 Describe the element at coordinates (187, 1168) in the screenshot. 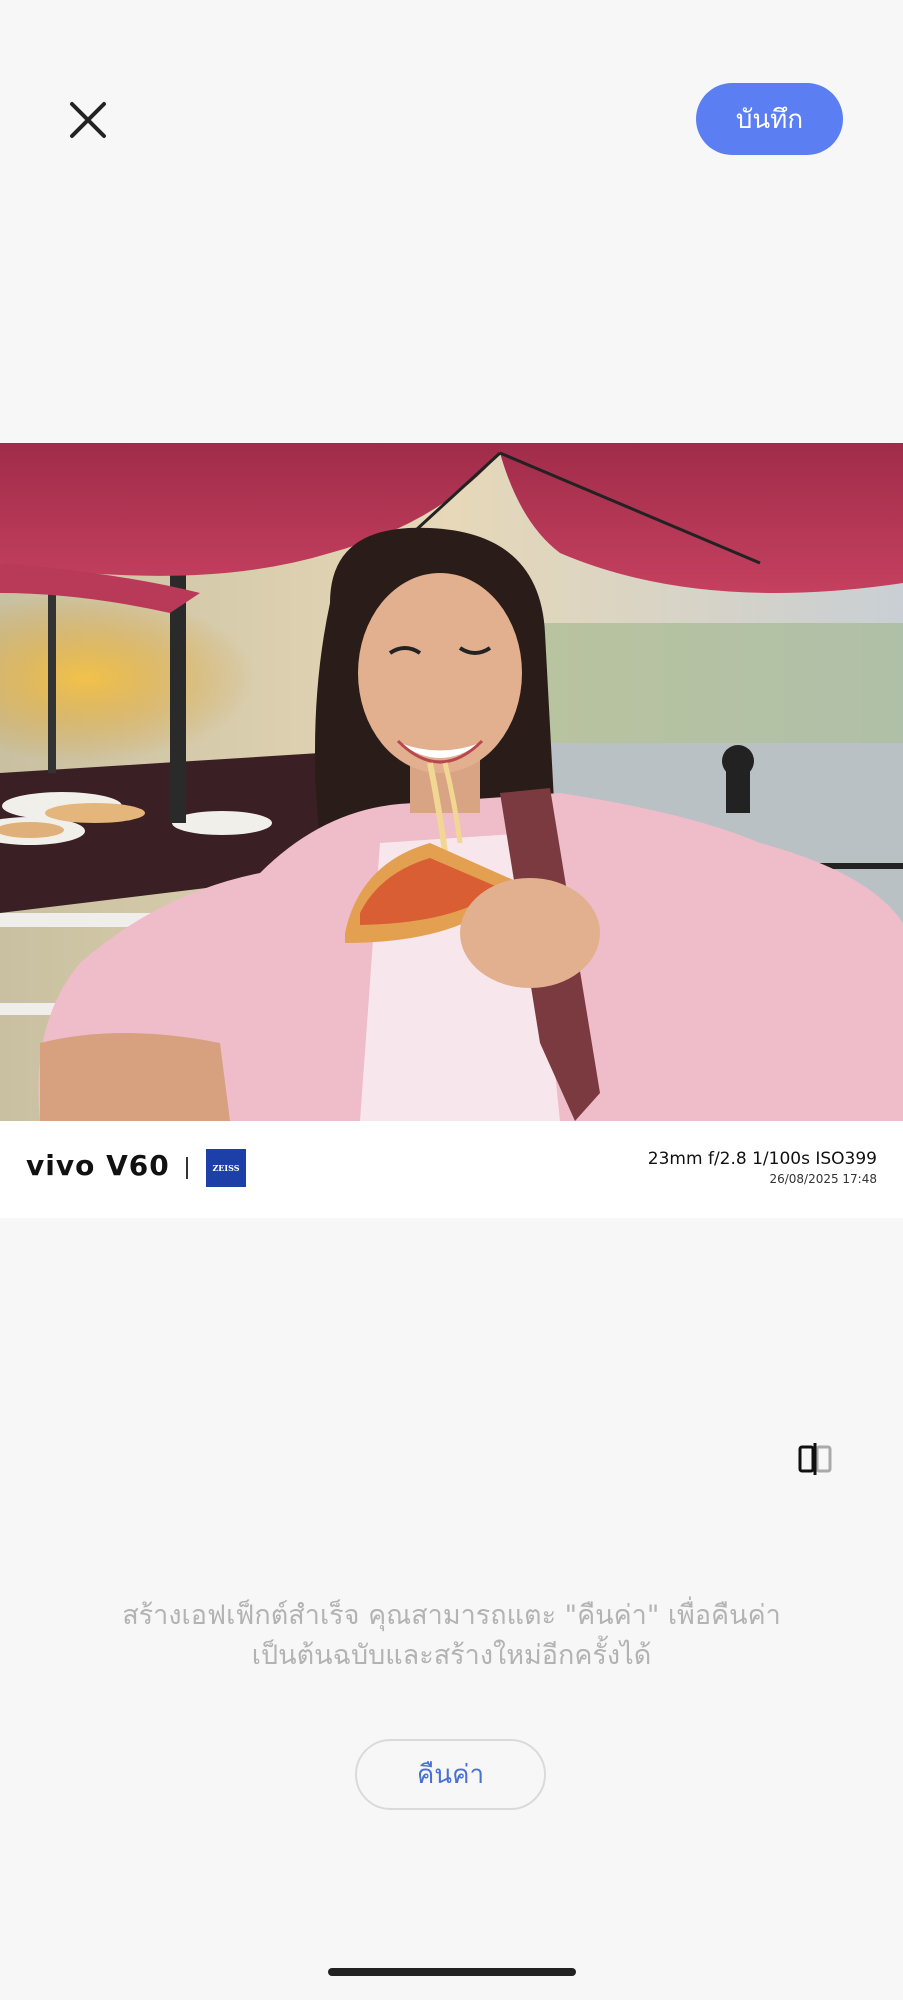

I see `brand-divider` at that location.